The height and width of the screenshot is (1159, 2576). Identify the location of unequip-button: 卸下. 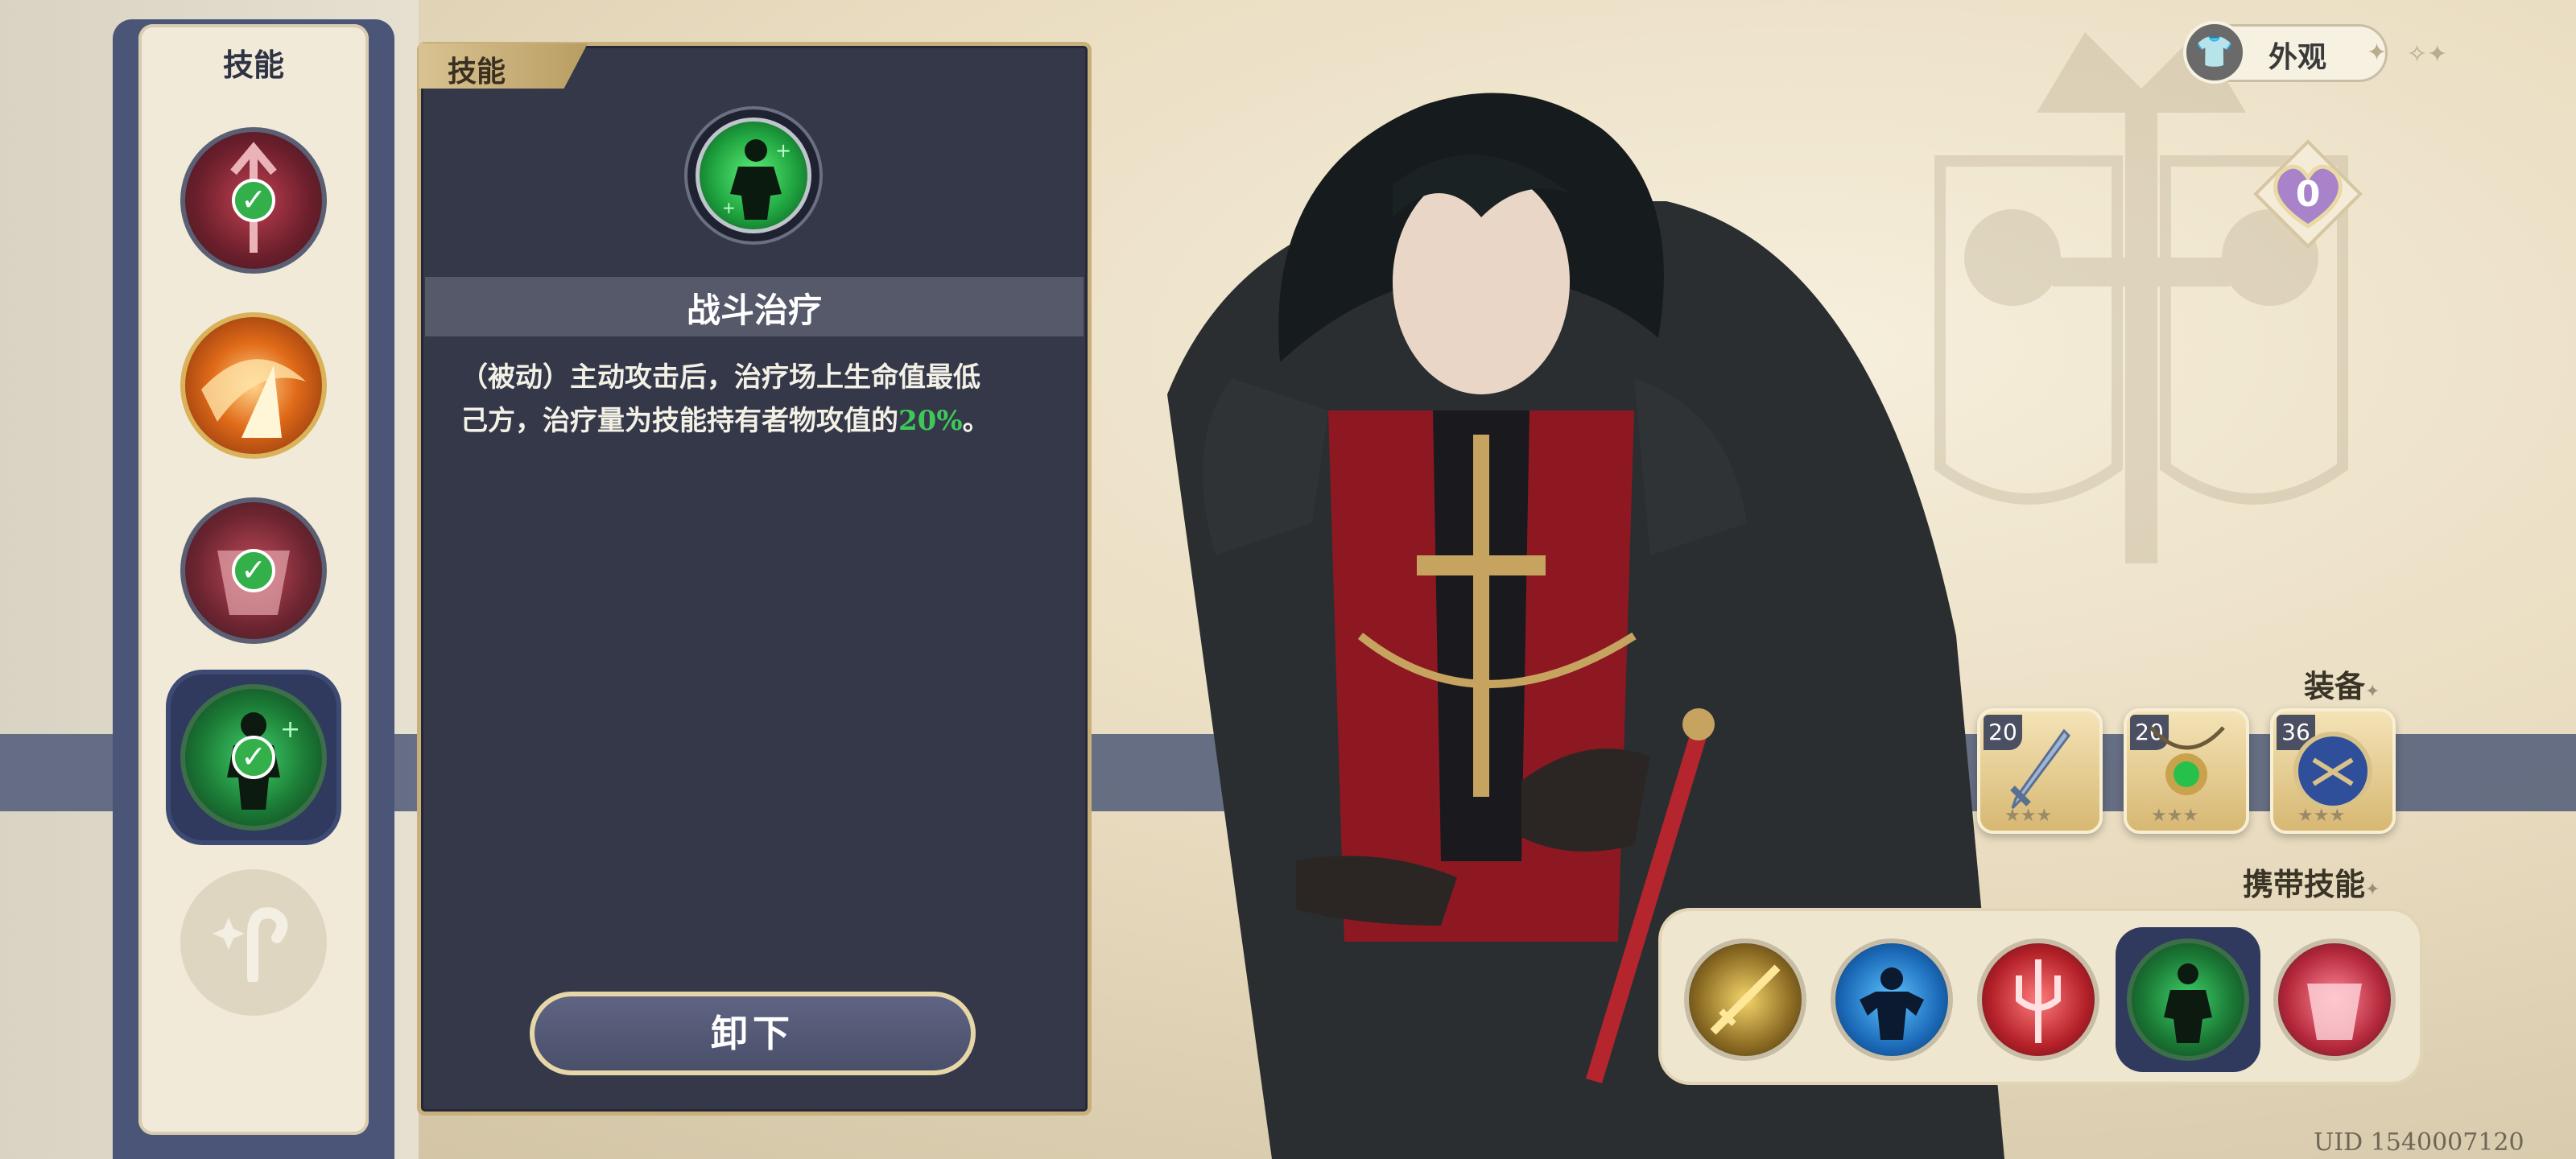
(753, 1033).